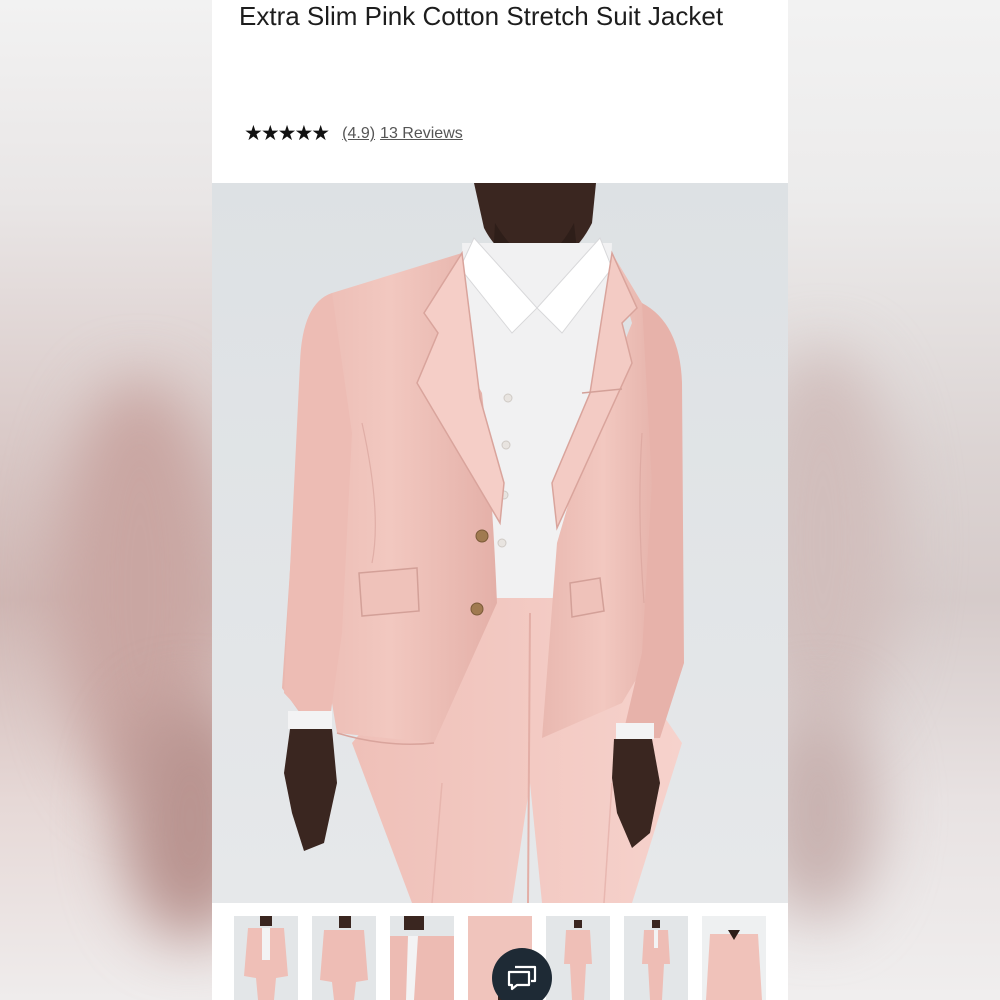 The height and width of the screenshot is (1000, 1000). Describe the element at coordinates (287, 133) in the screenshot. I see `star-rating-icon: ★★★★★` at that location.